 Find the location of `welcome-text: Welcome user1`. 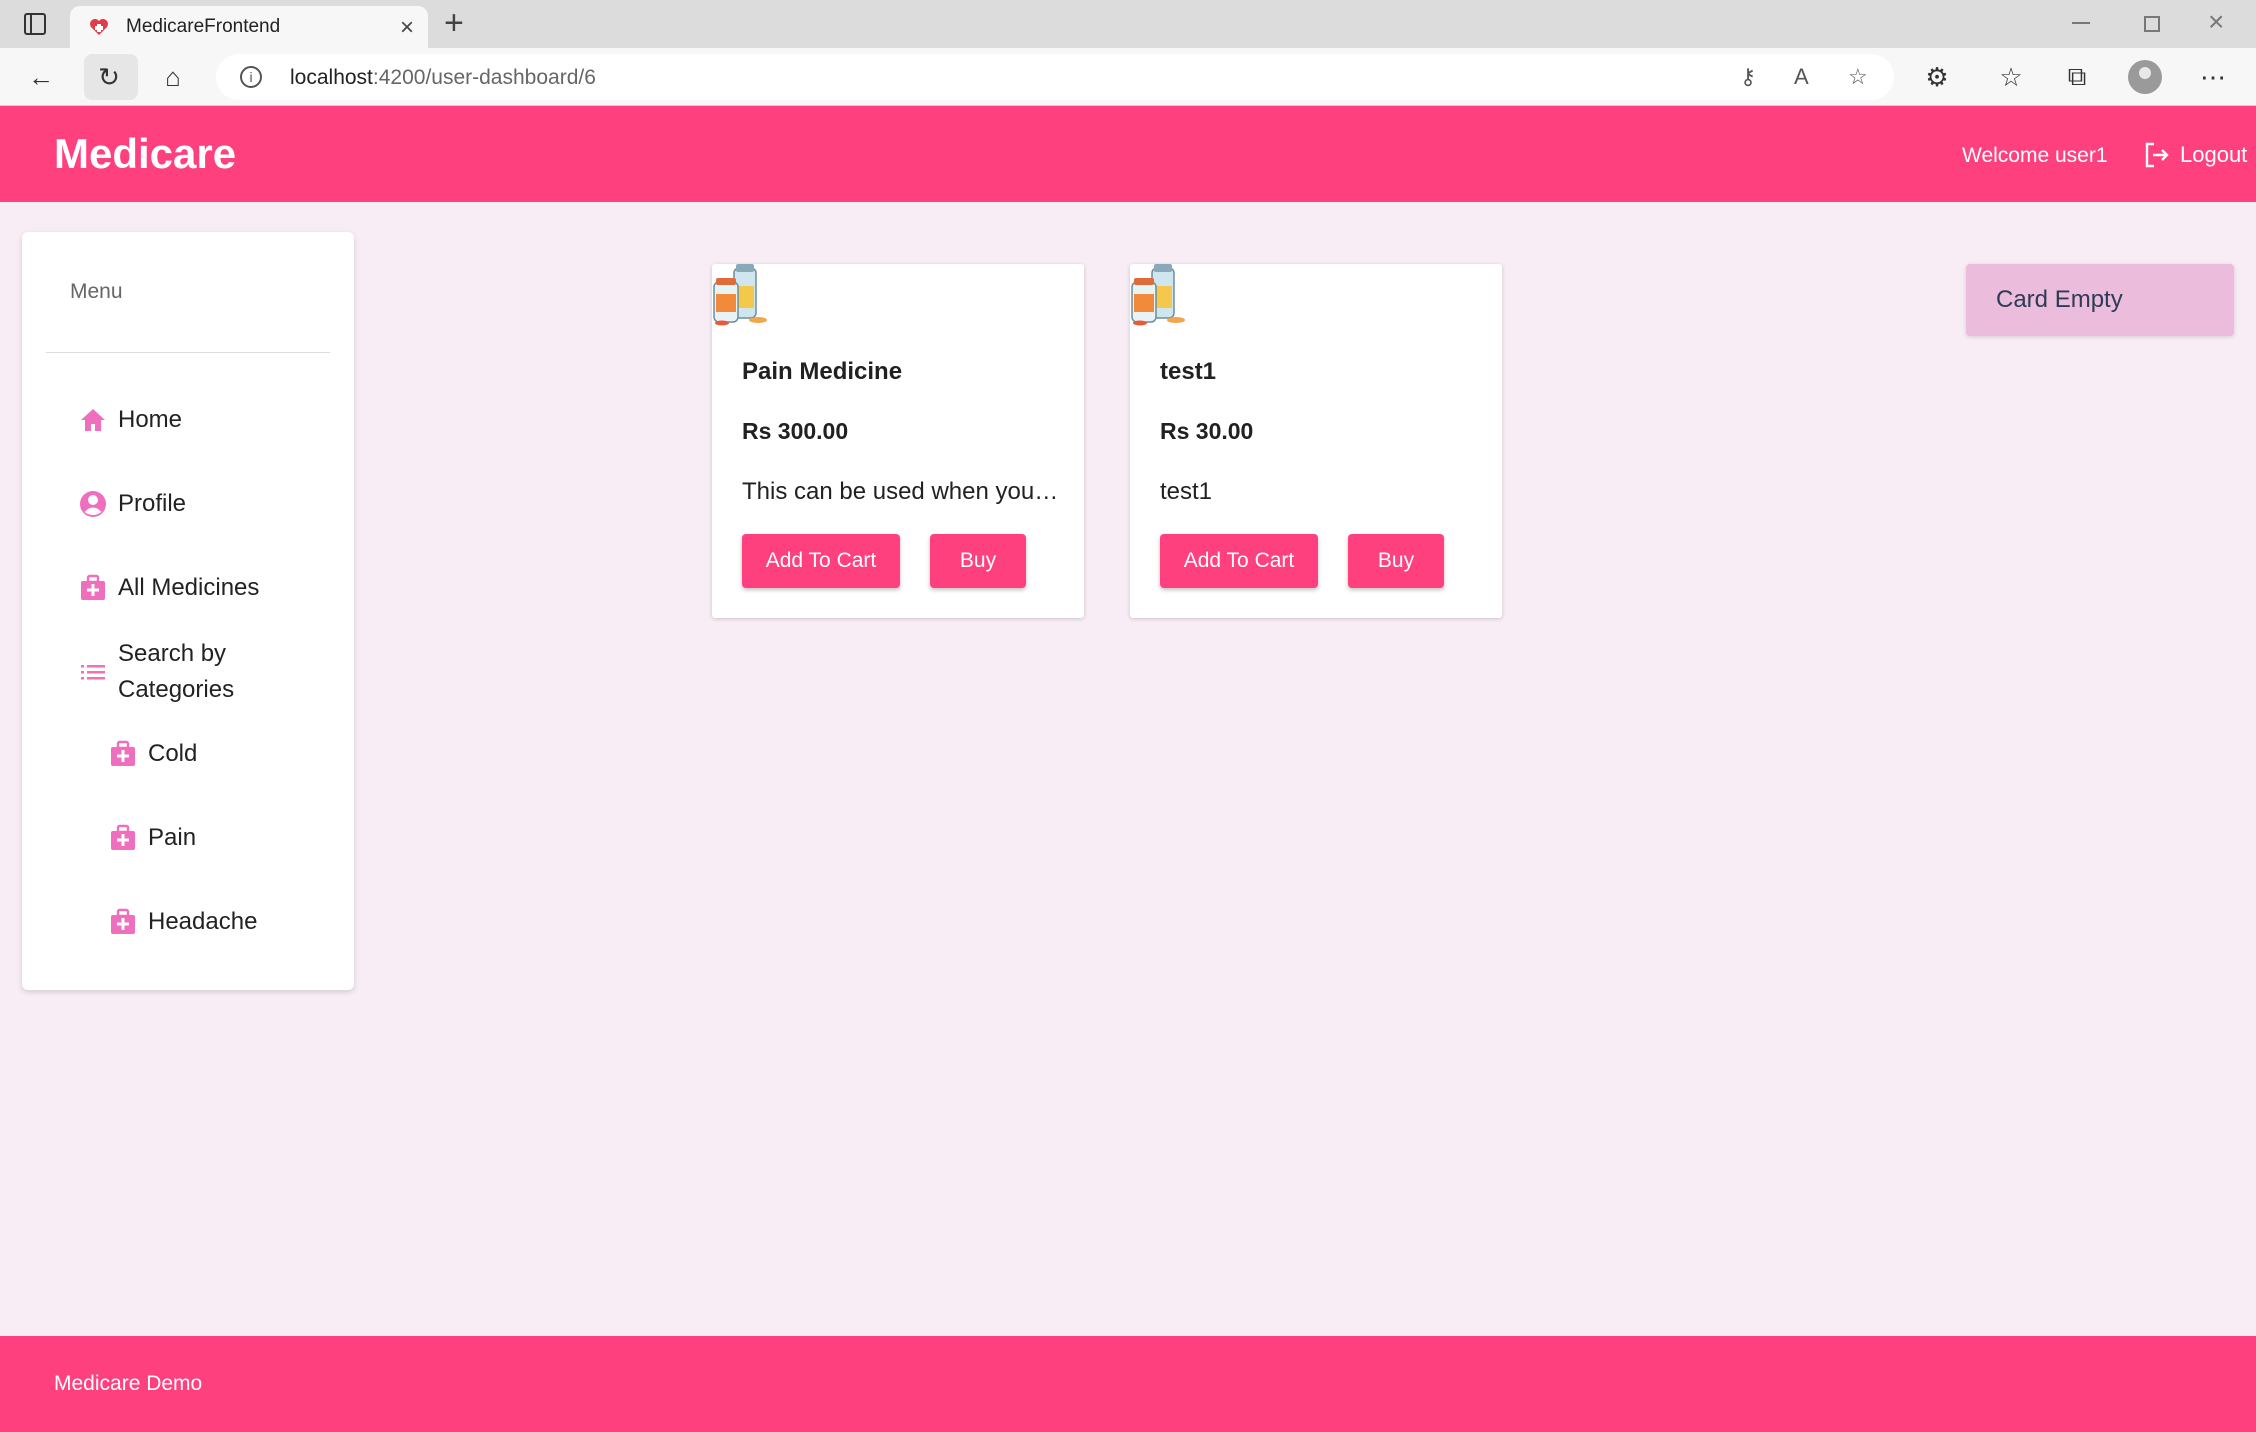

welcome-text: Welcome user1 is located at coordinates (2035, 155).